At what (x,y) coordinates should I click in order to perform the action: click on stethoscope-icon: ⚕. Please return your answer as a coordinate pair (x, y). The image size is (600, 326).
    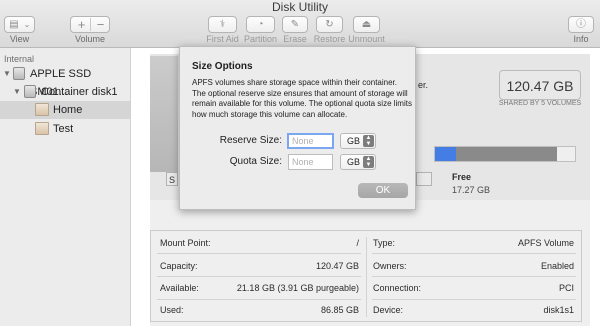
    Looking at the image, I should click on (222, 24).